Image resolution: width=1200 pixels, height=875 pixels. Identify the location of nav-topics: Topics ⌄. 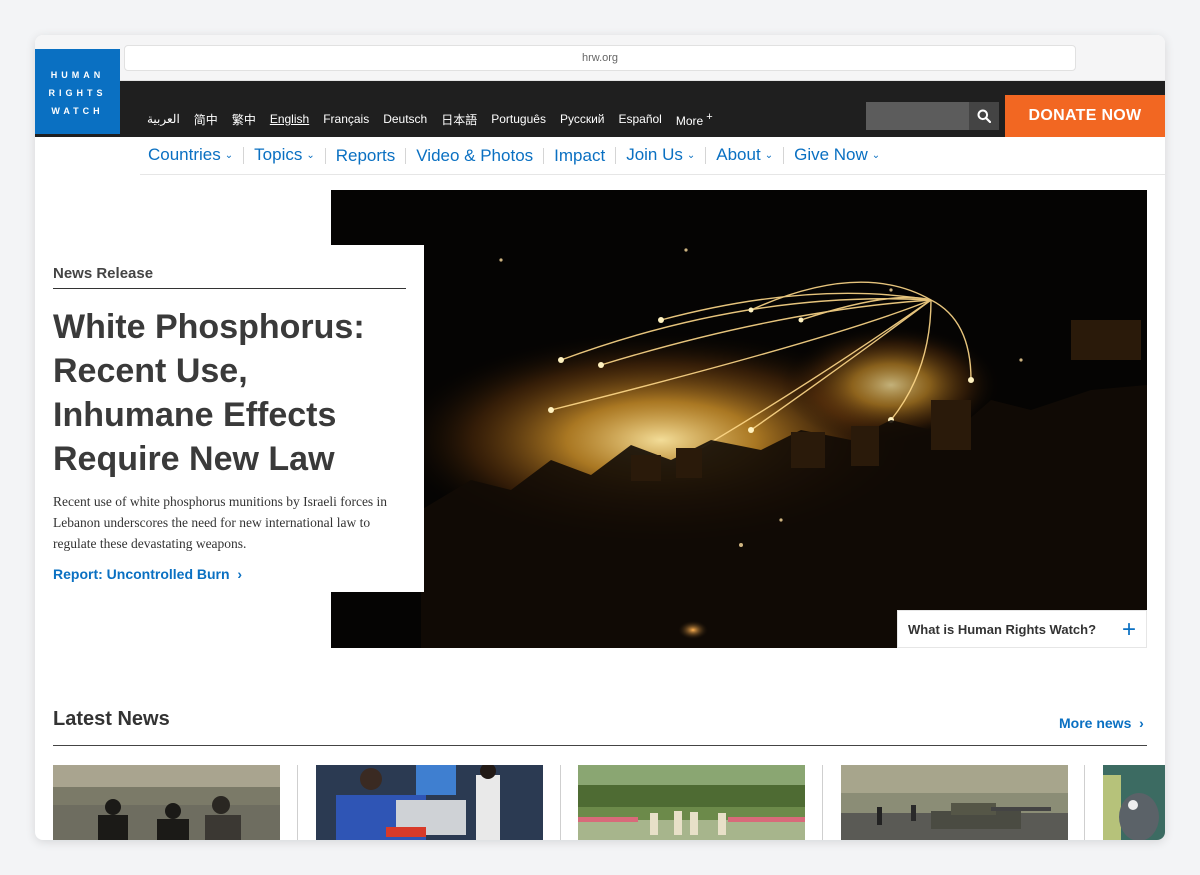
(284, 154).